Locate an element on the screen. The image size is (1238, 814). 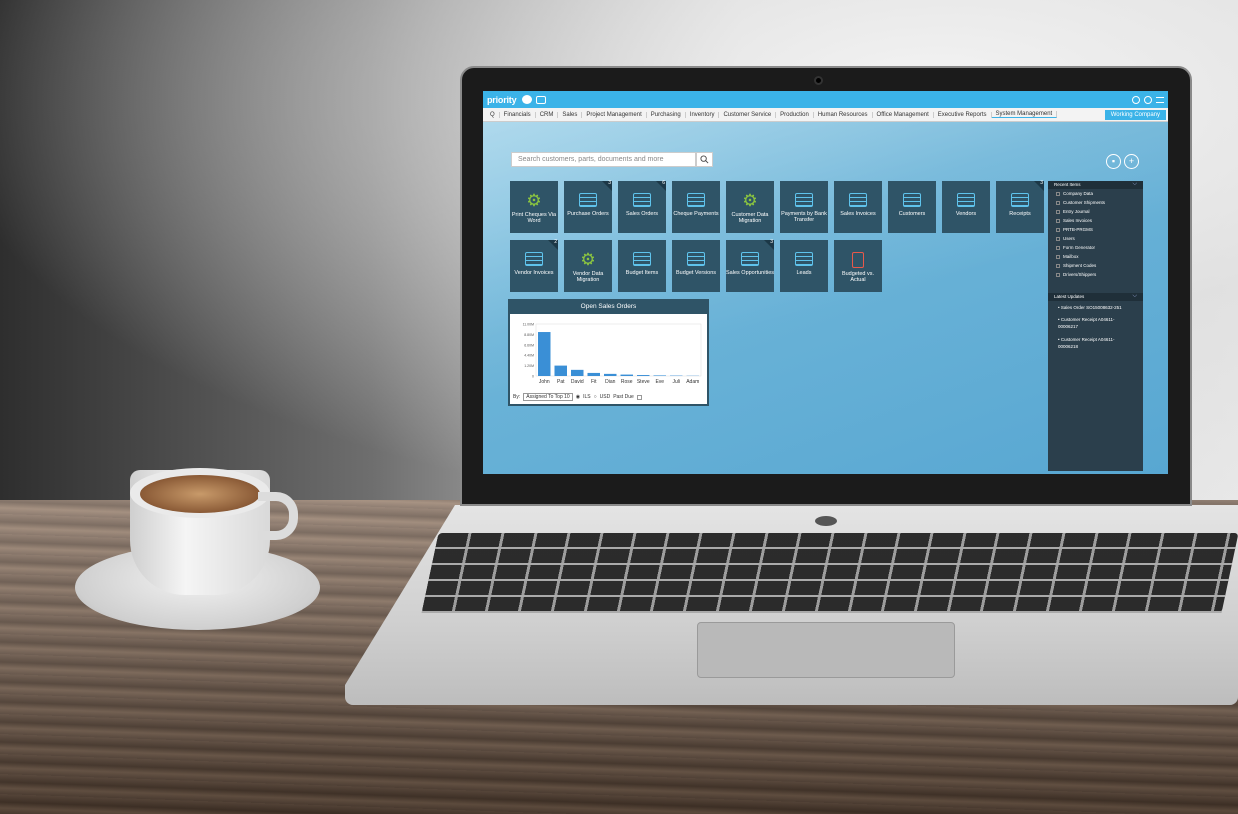
menu-item-executive-reports: Executive Reports is located at coordinates (963, 114).